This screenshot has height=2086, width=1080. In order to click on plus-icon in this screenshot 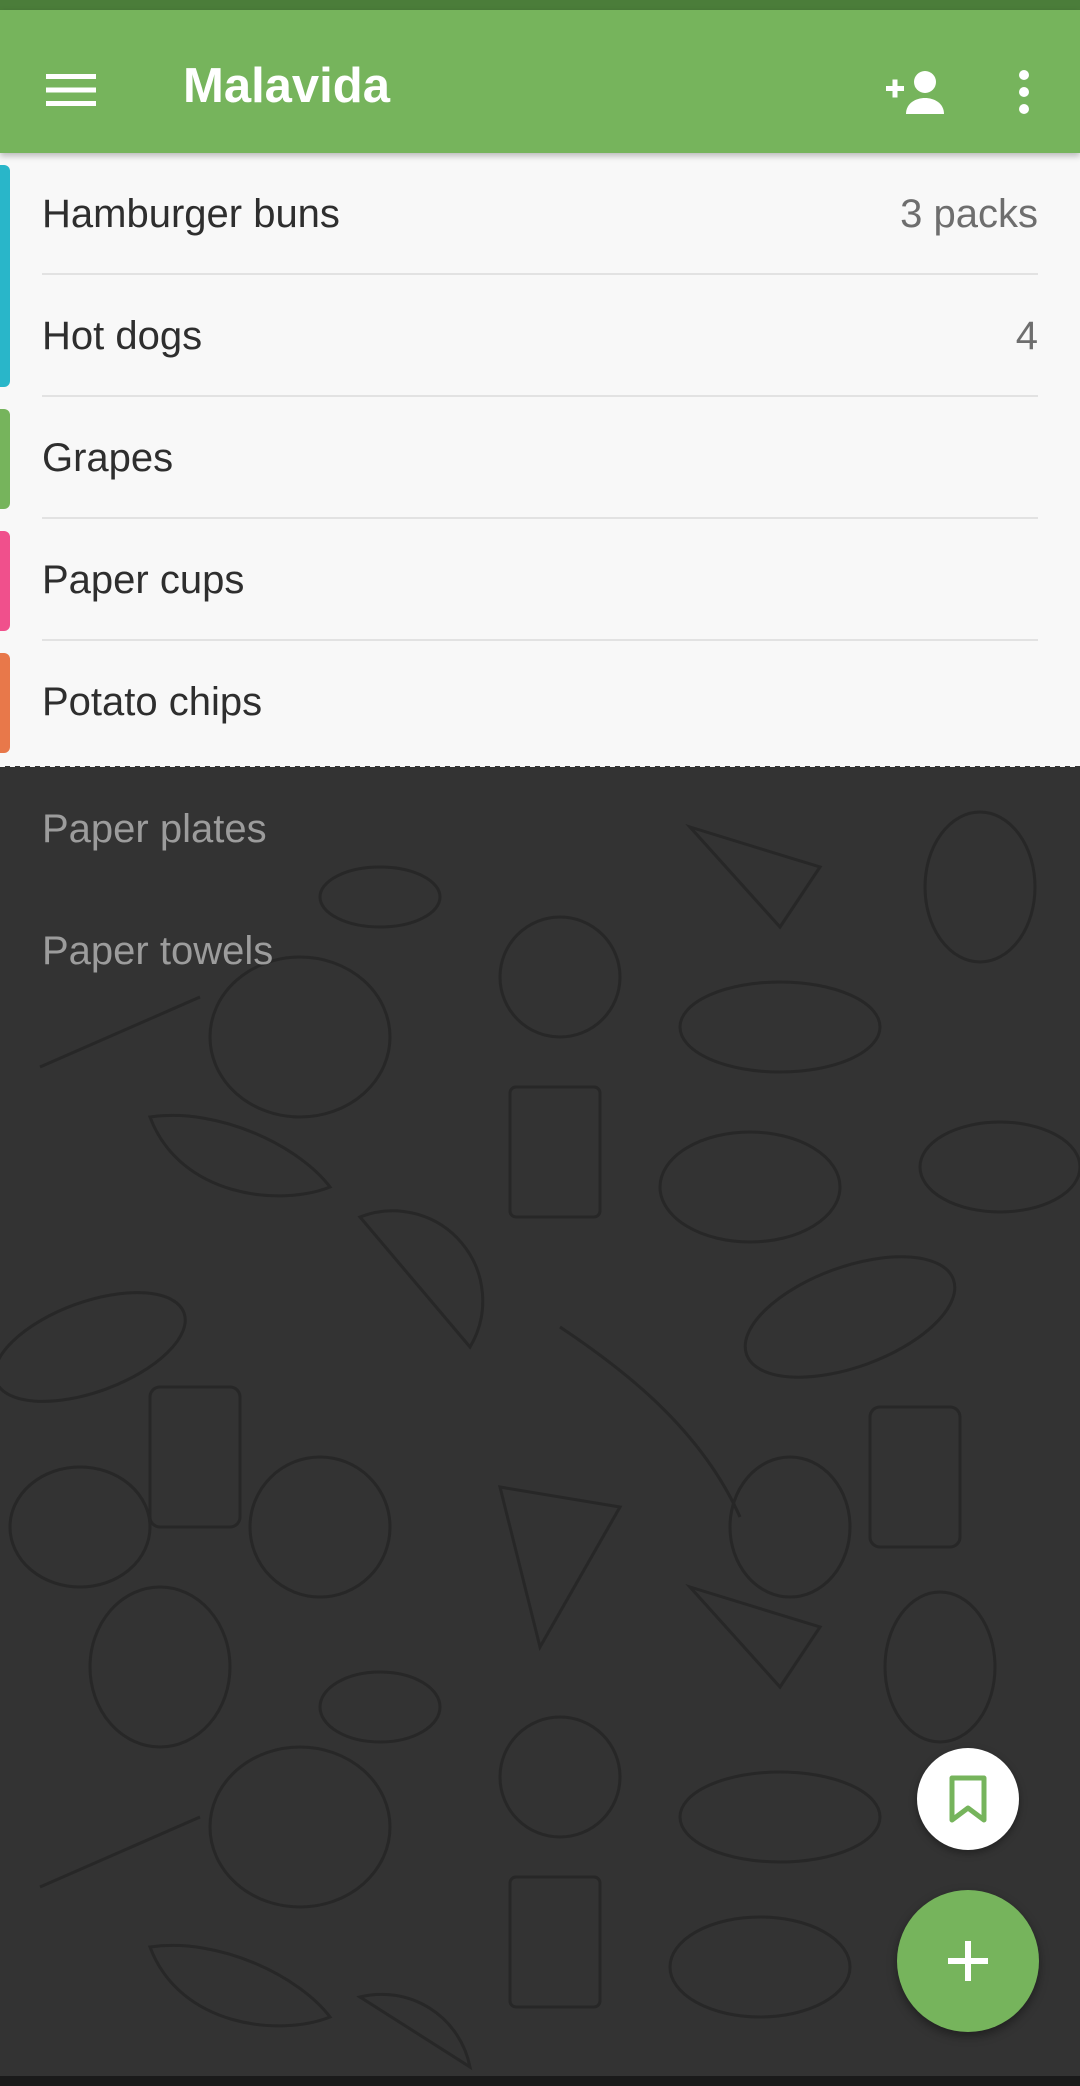, I will do `click(968, 1961)`.